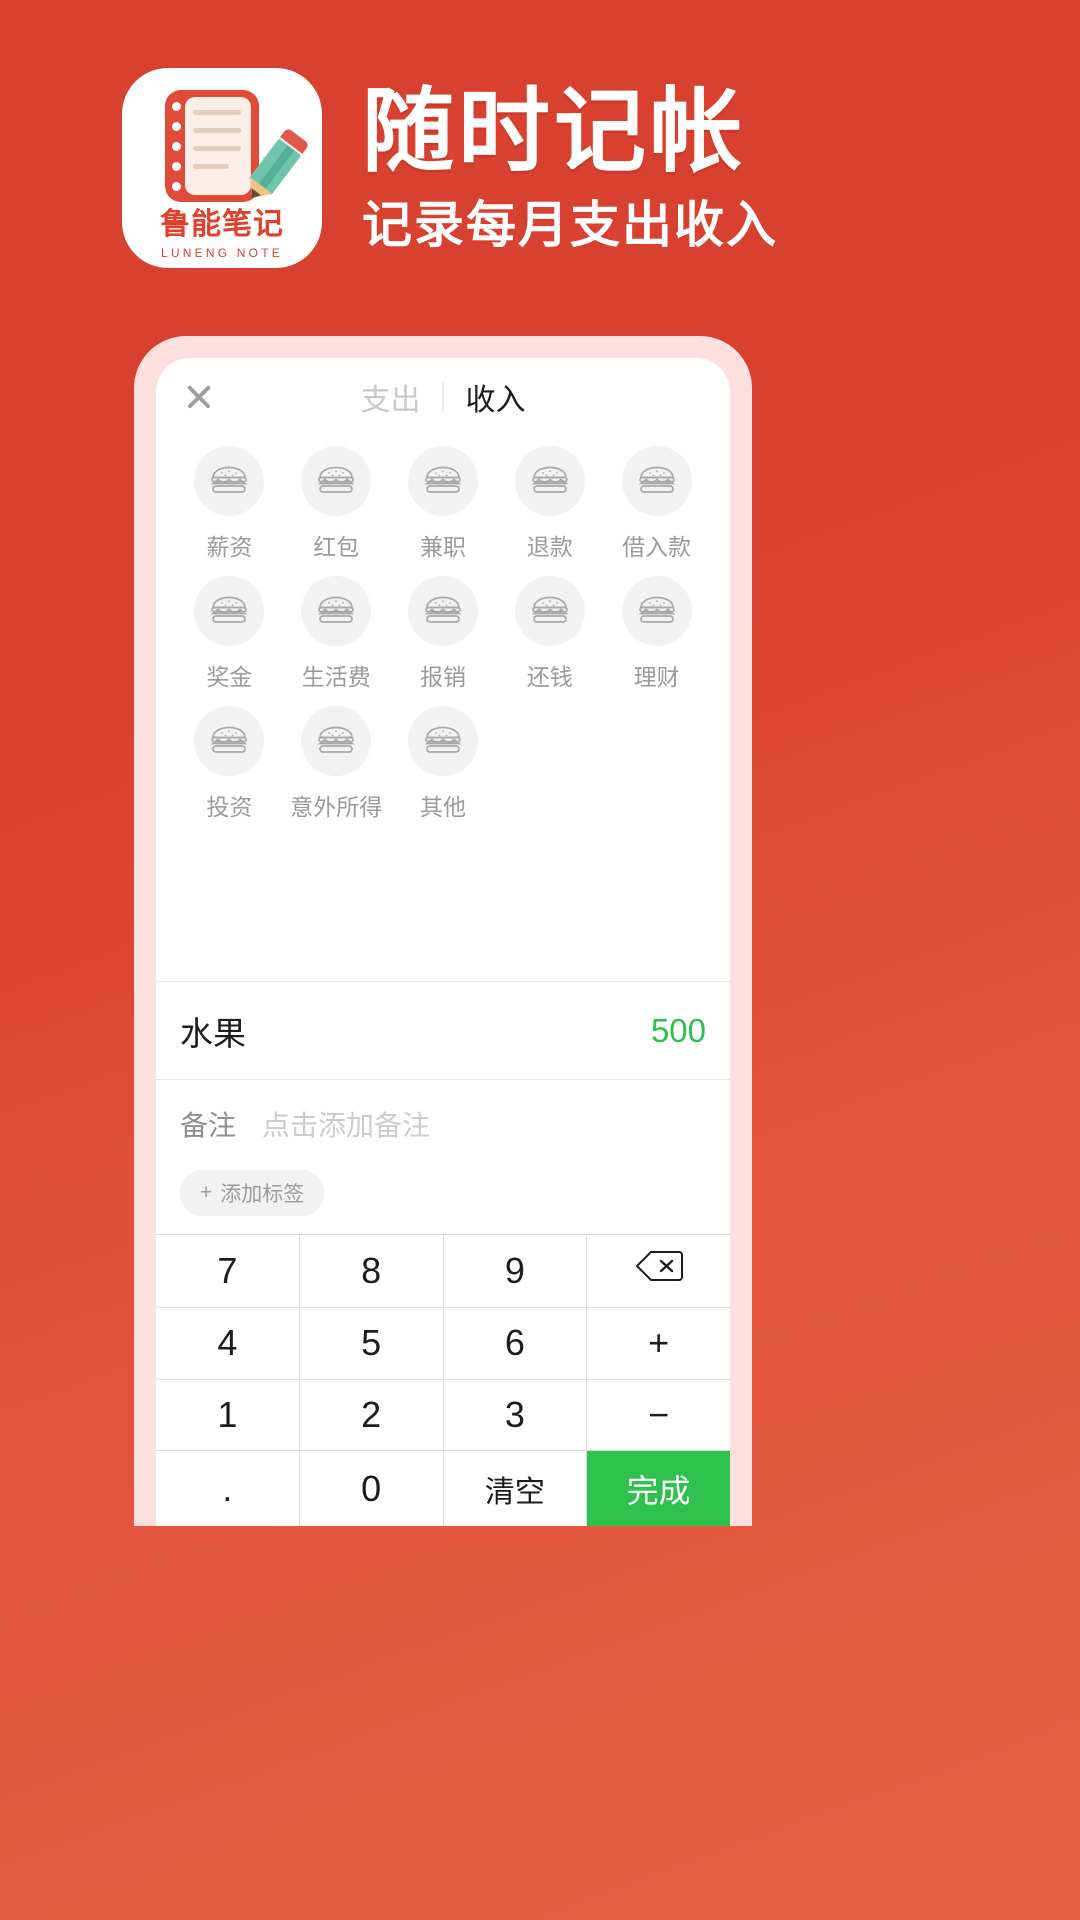  I want to click on add-tag-button: + 添加标签, so click(252, 1193).